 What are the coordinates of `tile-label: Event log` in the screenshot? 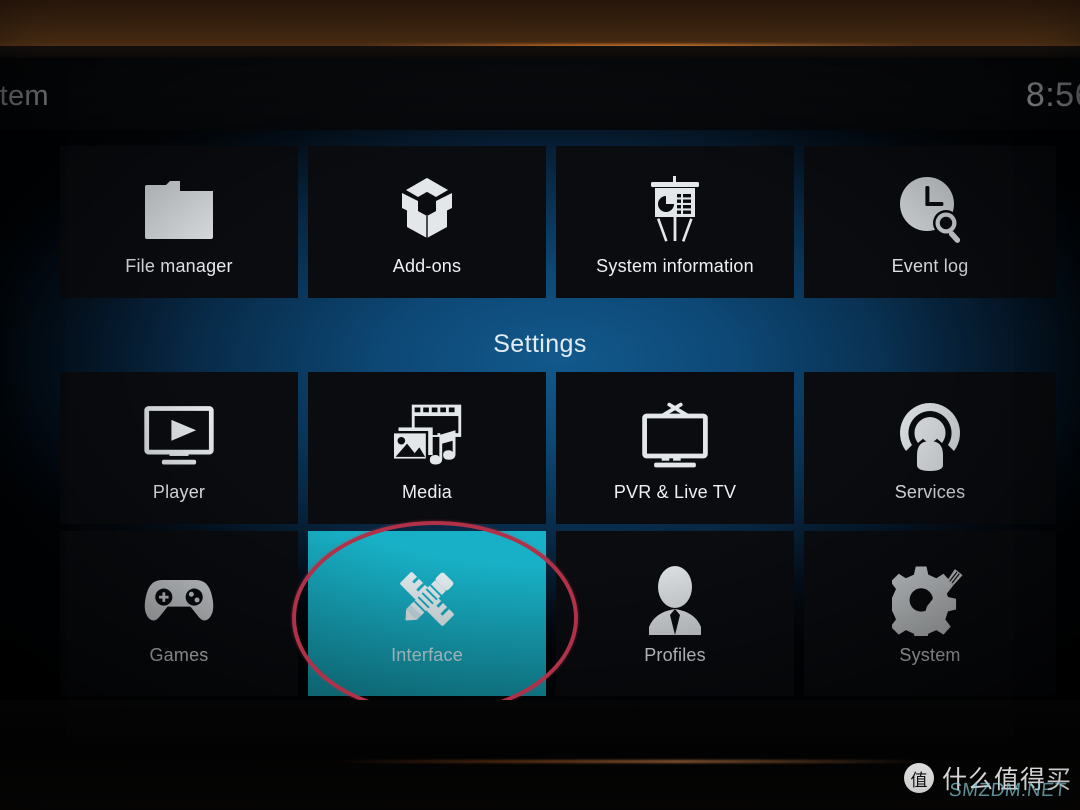 It's located at (930, 266).